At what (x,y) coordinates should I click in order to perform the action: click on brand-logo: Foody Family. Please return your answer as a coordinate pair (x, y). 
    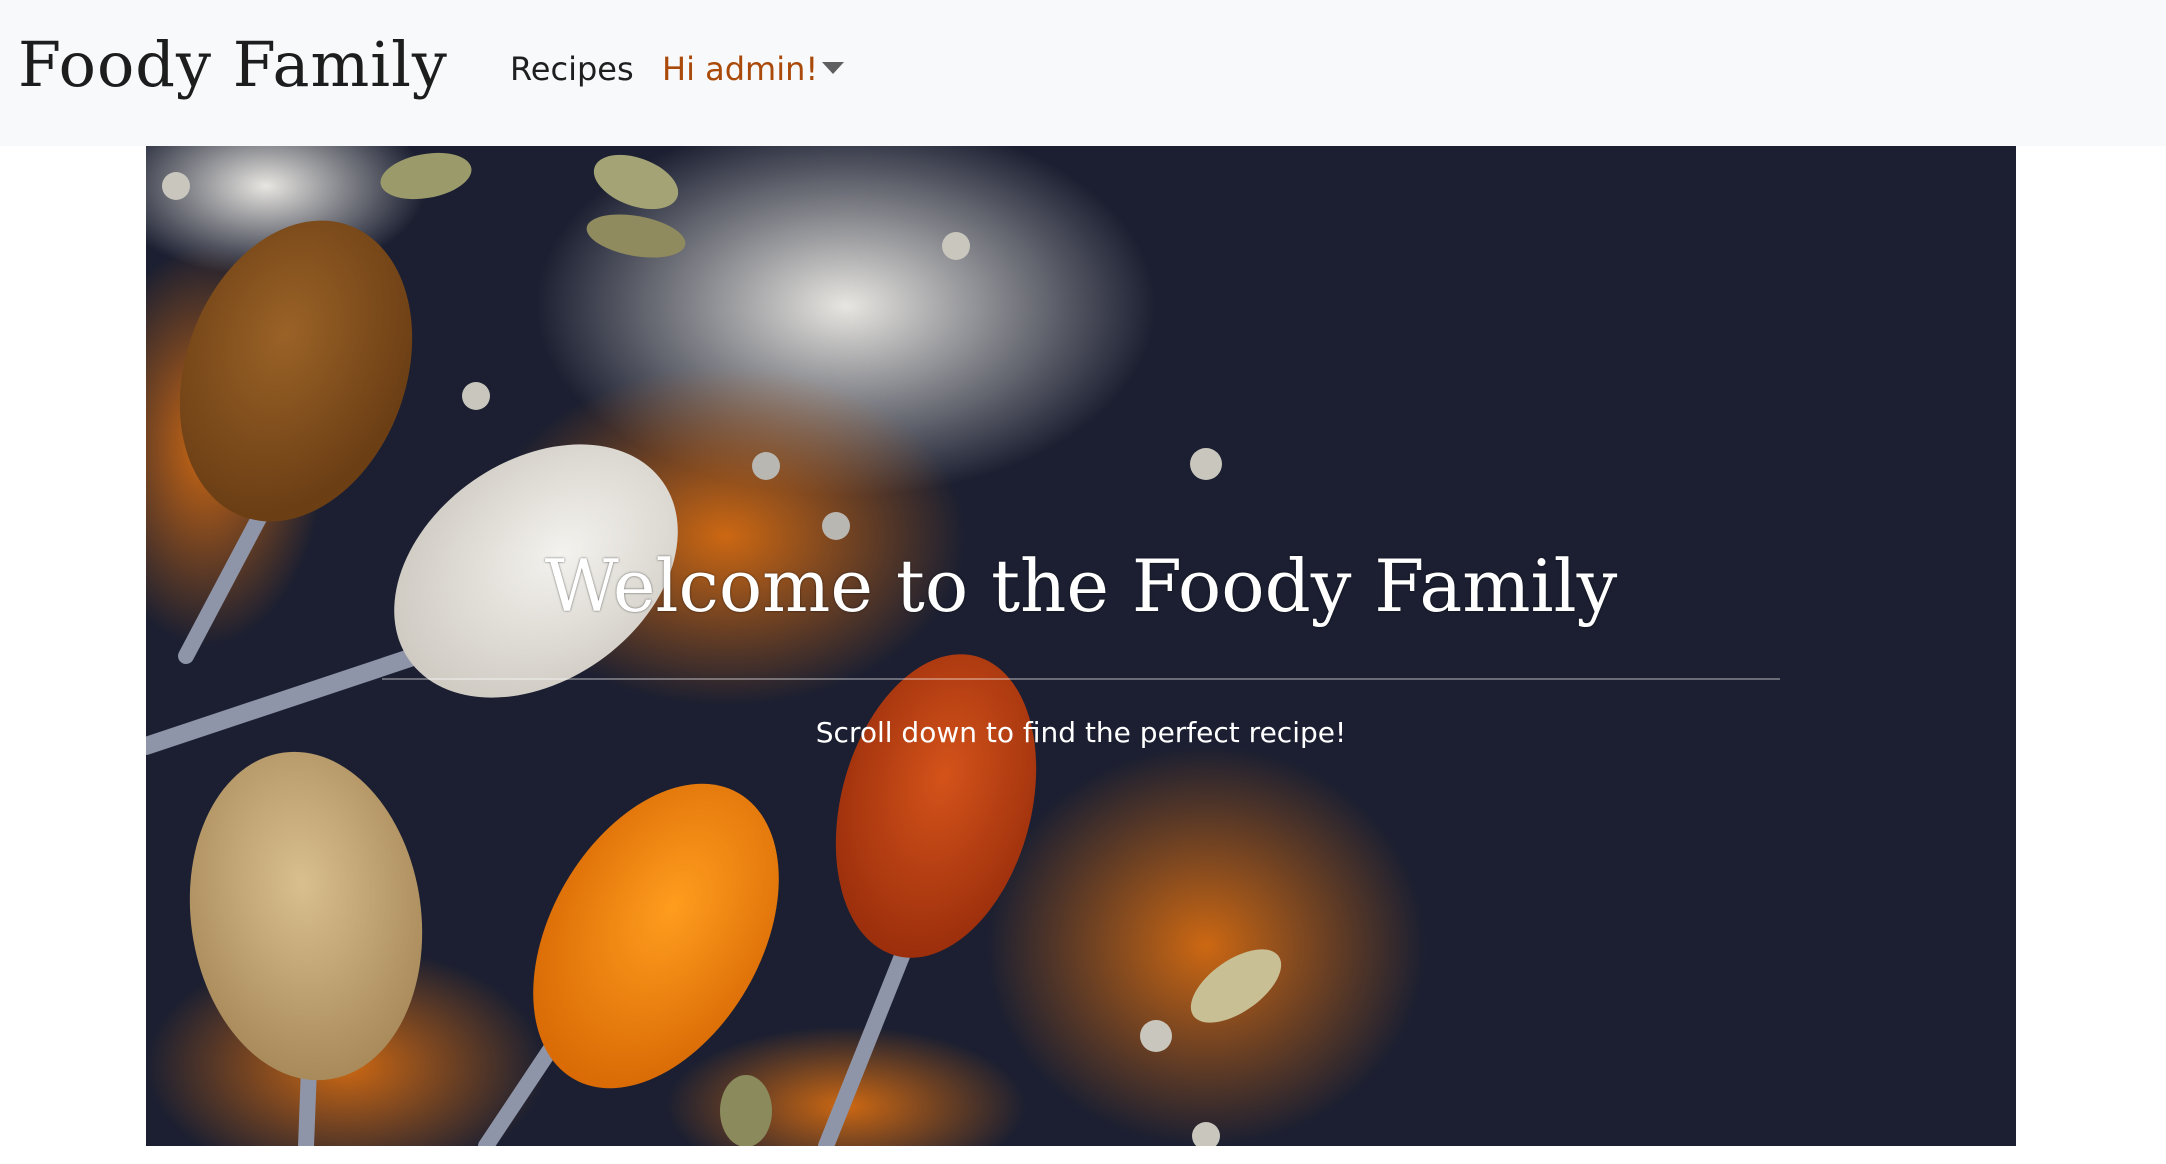
    Looking at the image, I should click on (233, 64).